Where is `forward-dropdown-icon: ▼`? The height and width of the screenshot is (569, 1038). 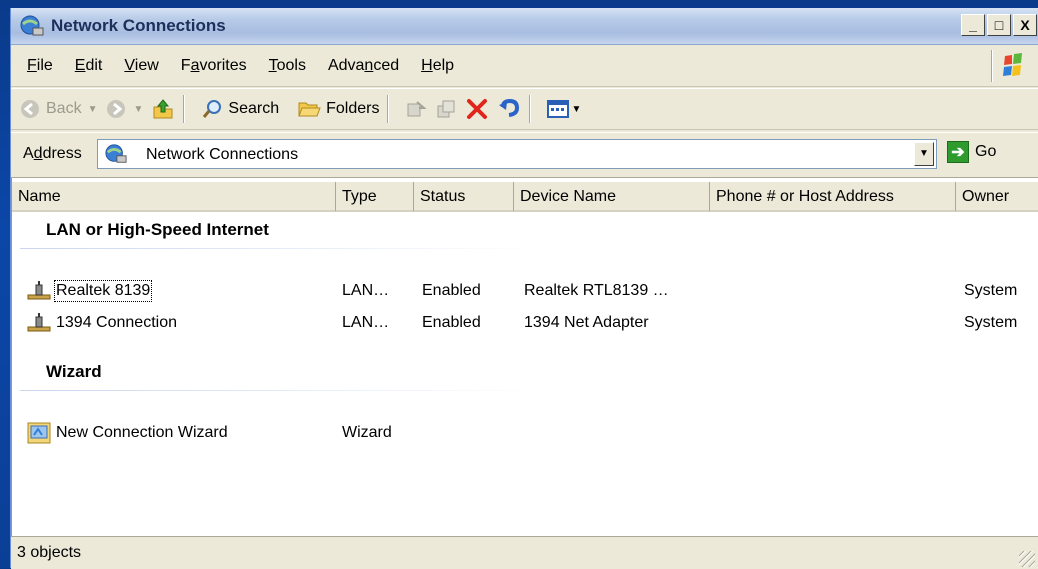
forward-dropdown-icon: ▼ is located at coordinates (138, 109).